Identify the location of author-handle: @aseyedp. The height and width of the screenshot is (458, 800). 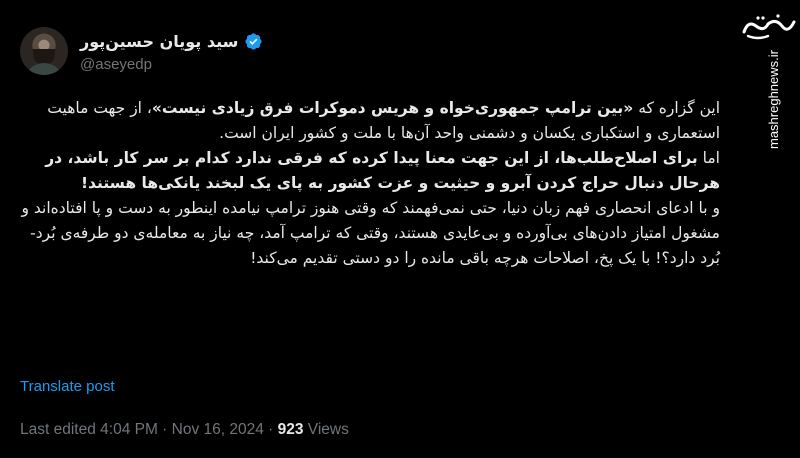
(116, 64).